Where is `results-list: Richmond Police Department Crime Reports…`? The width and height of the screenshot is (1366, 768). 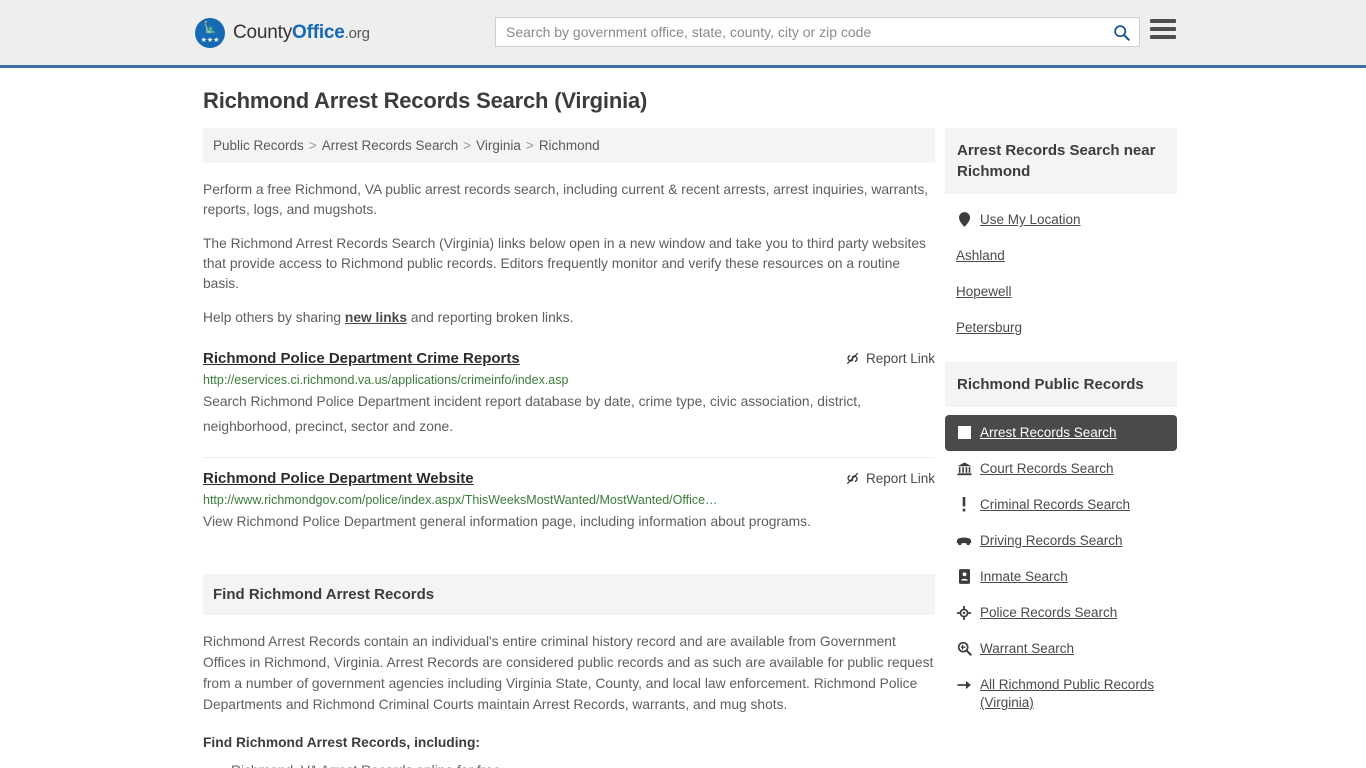 results-list: Richmond Police Department Crime Reports… is located at coordinates (569, 447).